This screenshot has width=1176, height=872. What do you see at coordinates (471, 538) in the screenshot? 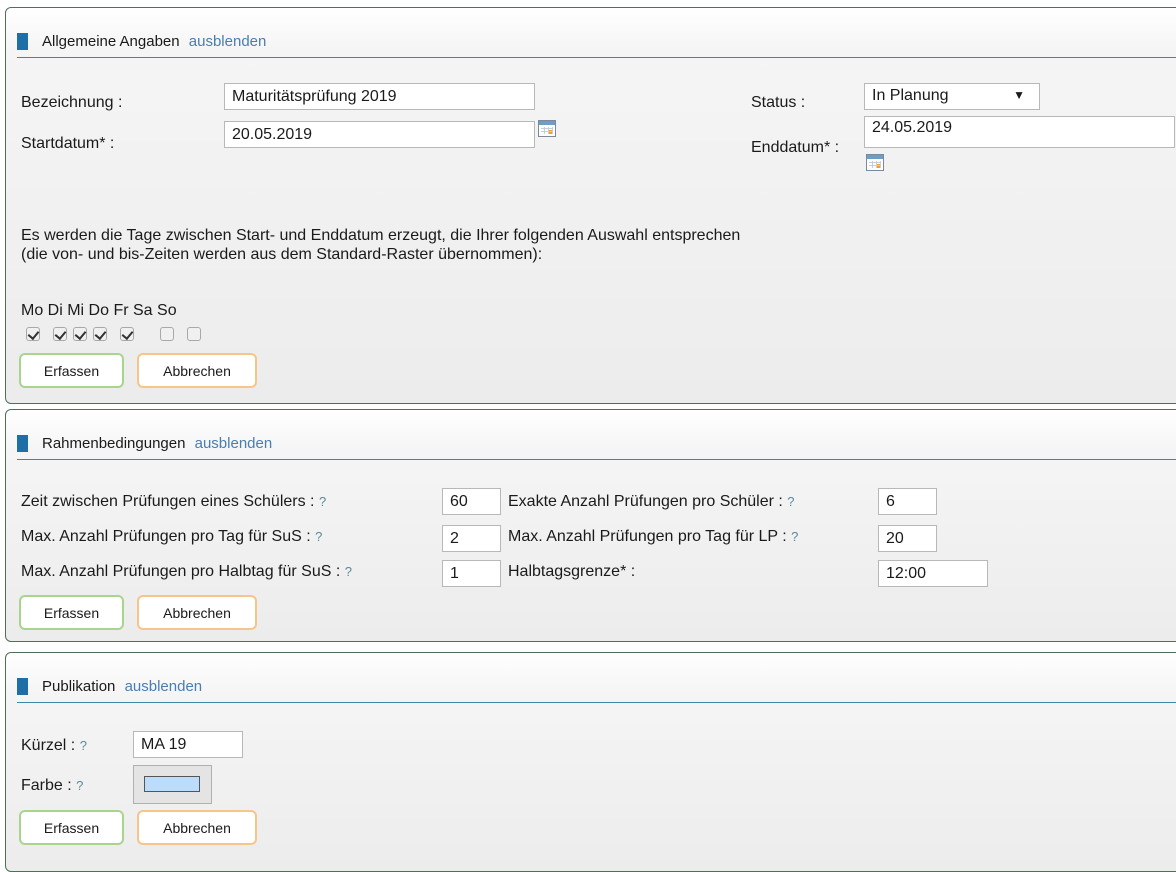
I see `max-tag-sus-input` at bounding box center [471, 538].